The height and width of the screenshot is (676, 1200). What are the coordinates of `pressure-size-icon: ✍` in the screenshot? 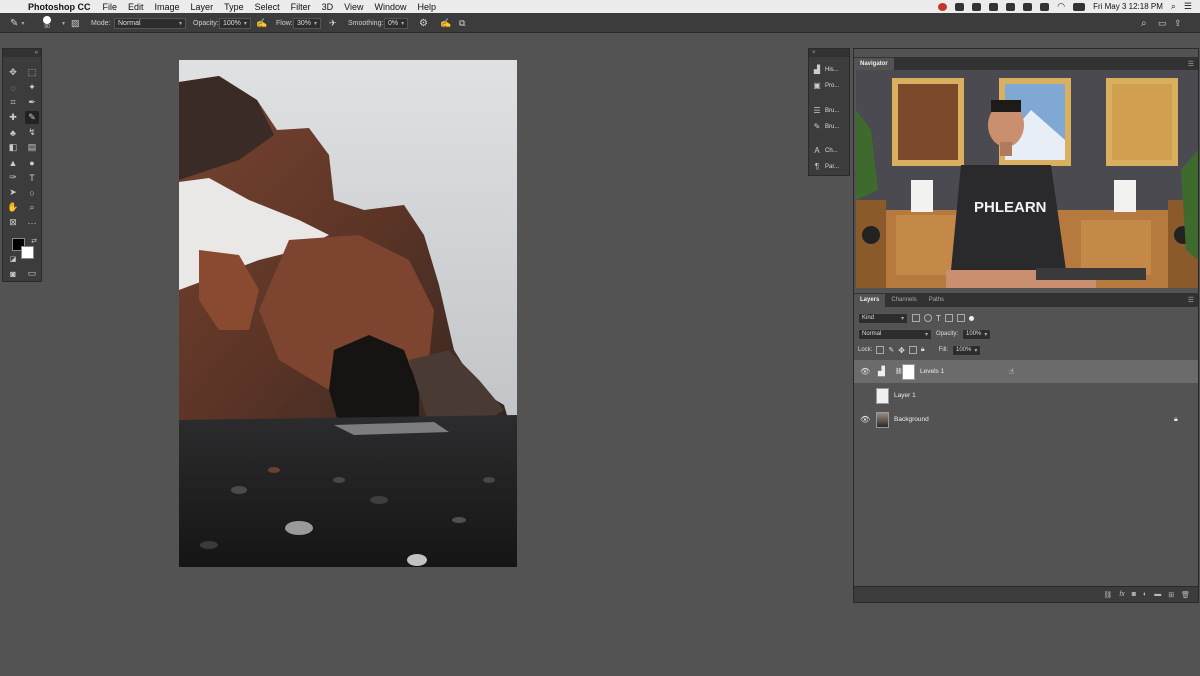 It's located at (445, 23).